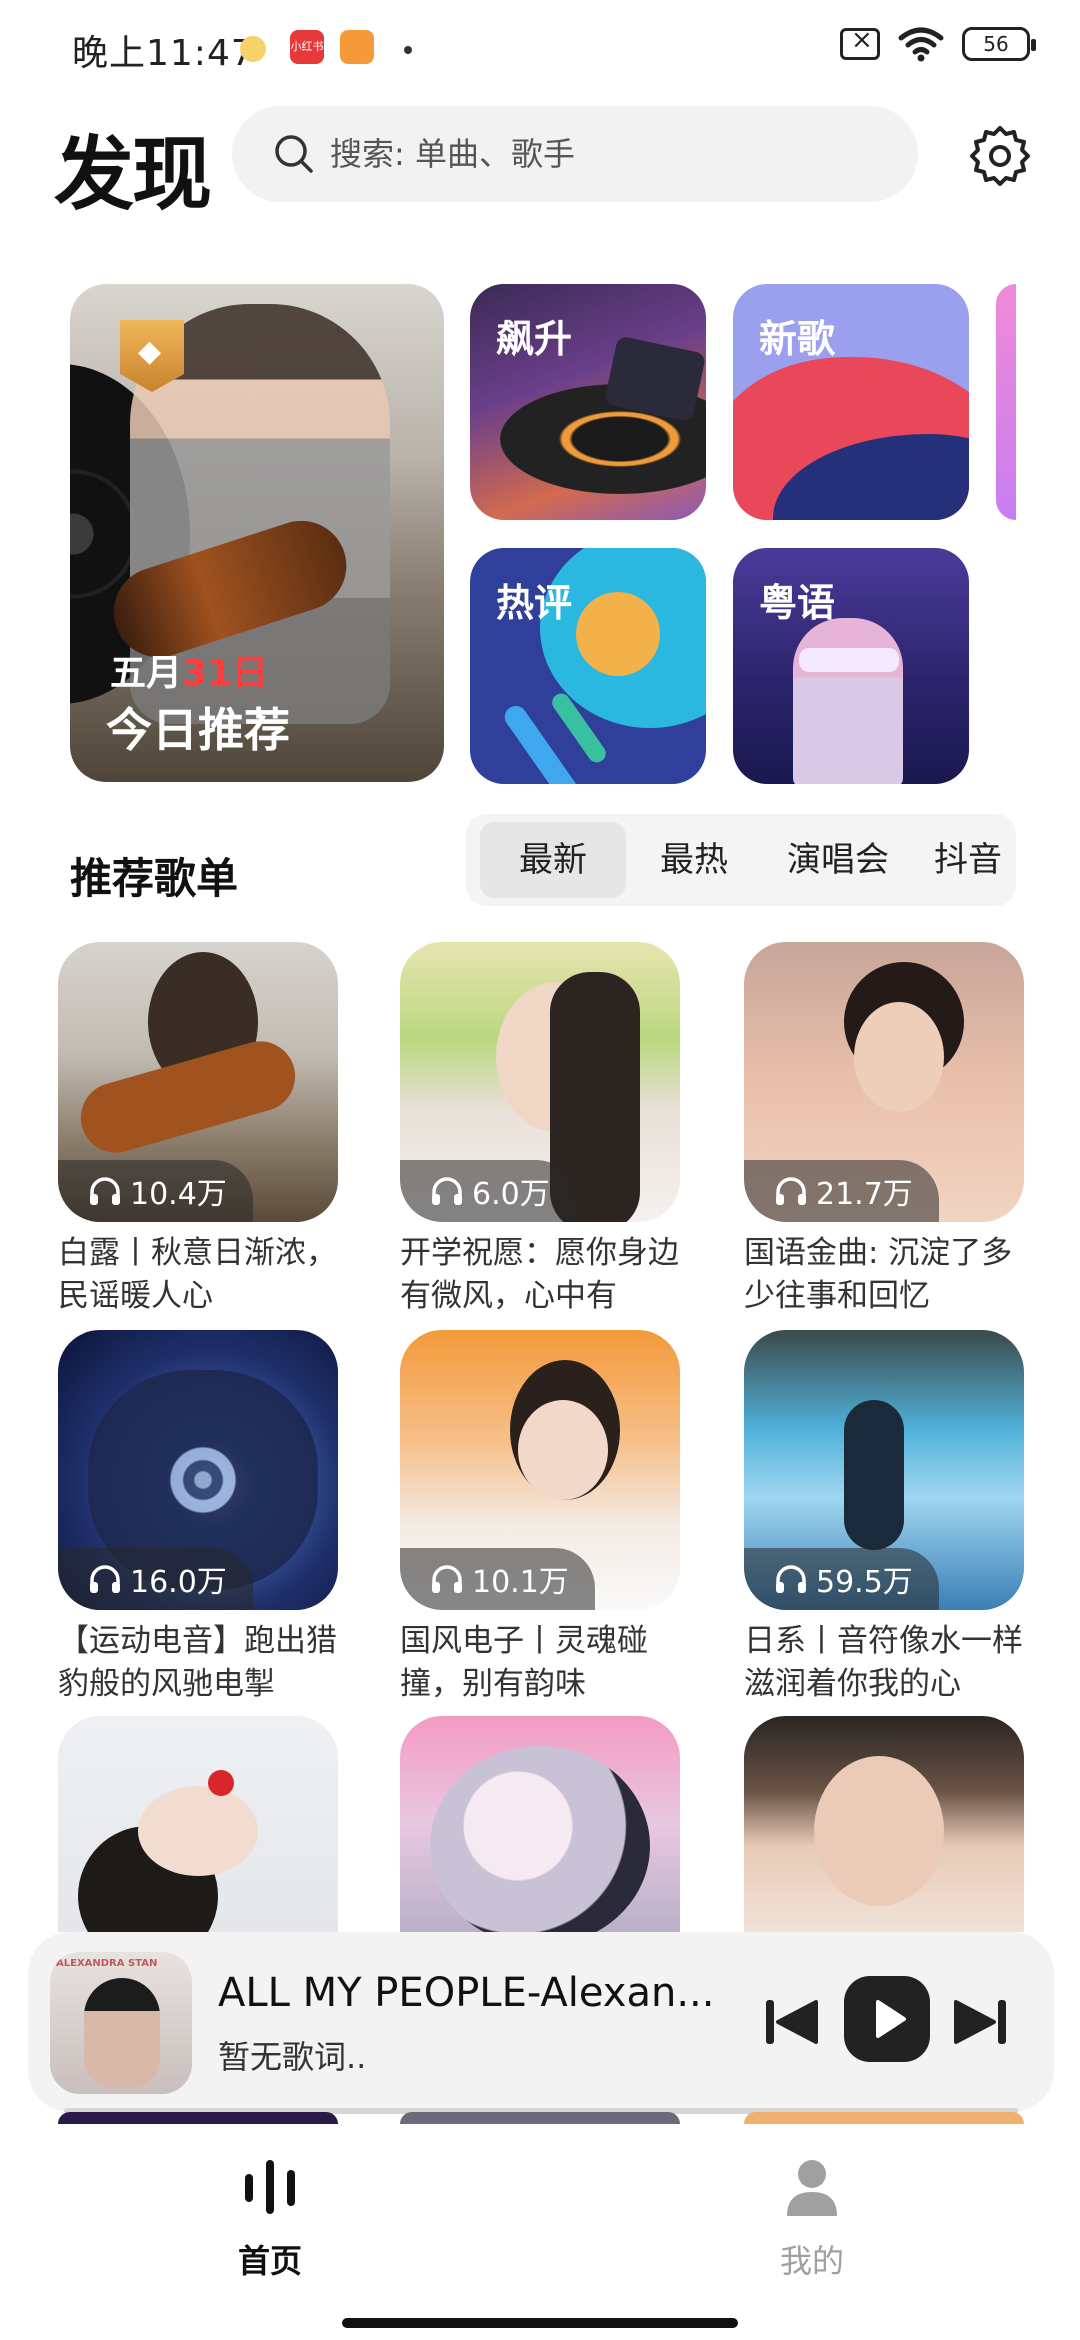 The height and width of the screenshot is (2340, 1080). I want to click on playlist-cover: 21.7万, so click(884, 1082).